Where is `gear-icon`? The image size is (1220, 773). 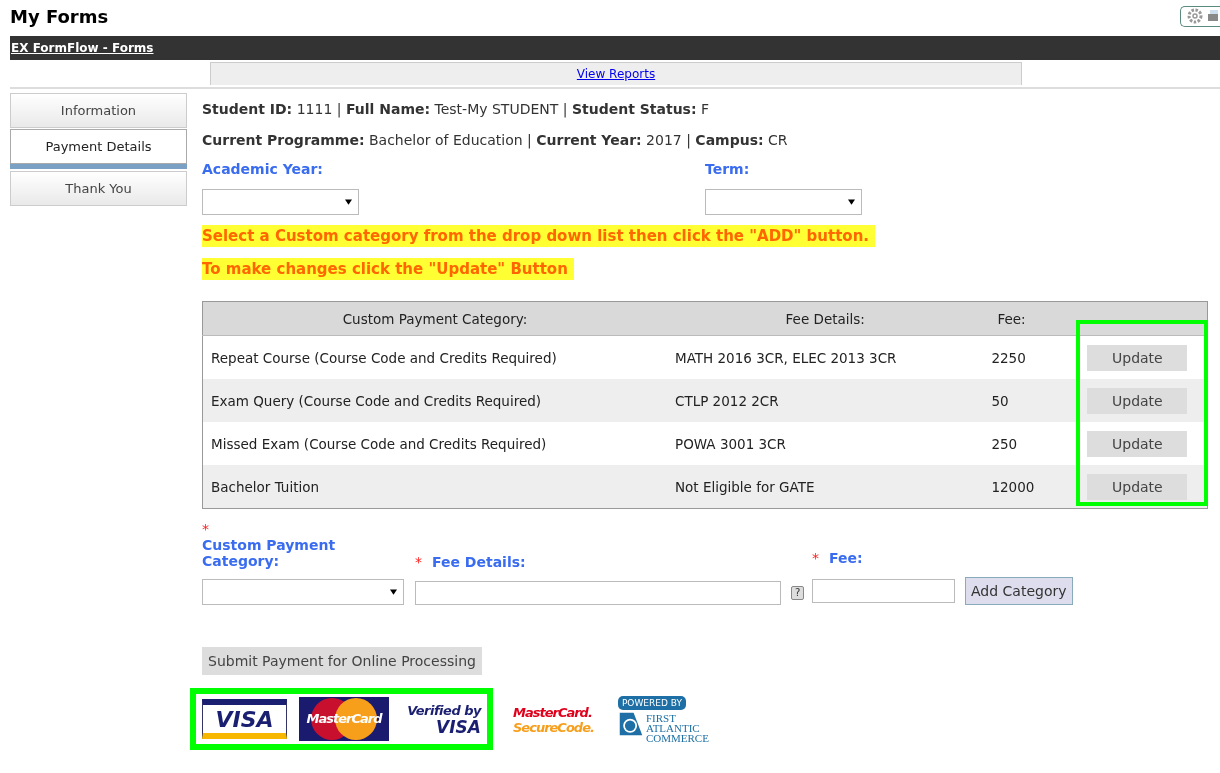
gear-icon is located at coordinates (1195, 16).